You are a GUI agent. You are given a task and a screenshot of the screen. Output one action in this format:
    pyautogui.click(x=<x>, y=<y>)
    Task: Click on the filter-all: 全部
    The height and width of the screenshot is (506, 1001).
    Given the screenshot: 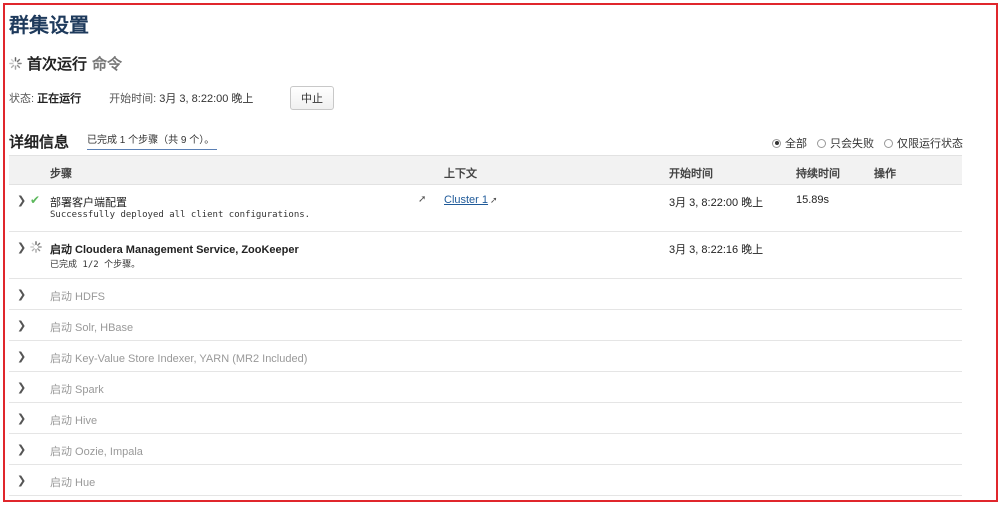 What is the action you would take?
    pyautogui.click(x=789, y=143)
    